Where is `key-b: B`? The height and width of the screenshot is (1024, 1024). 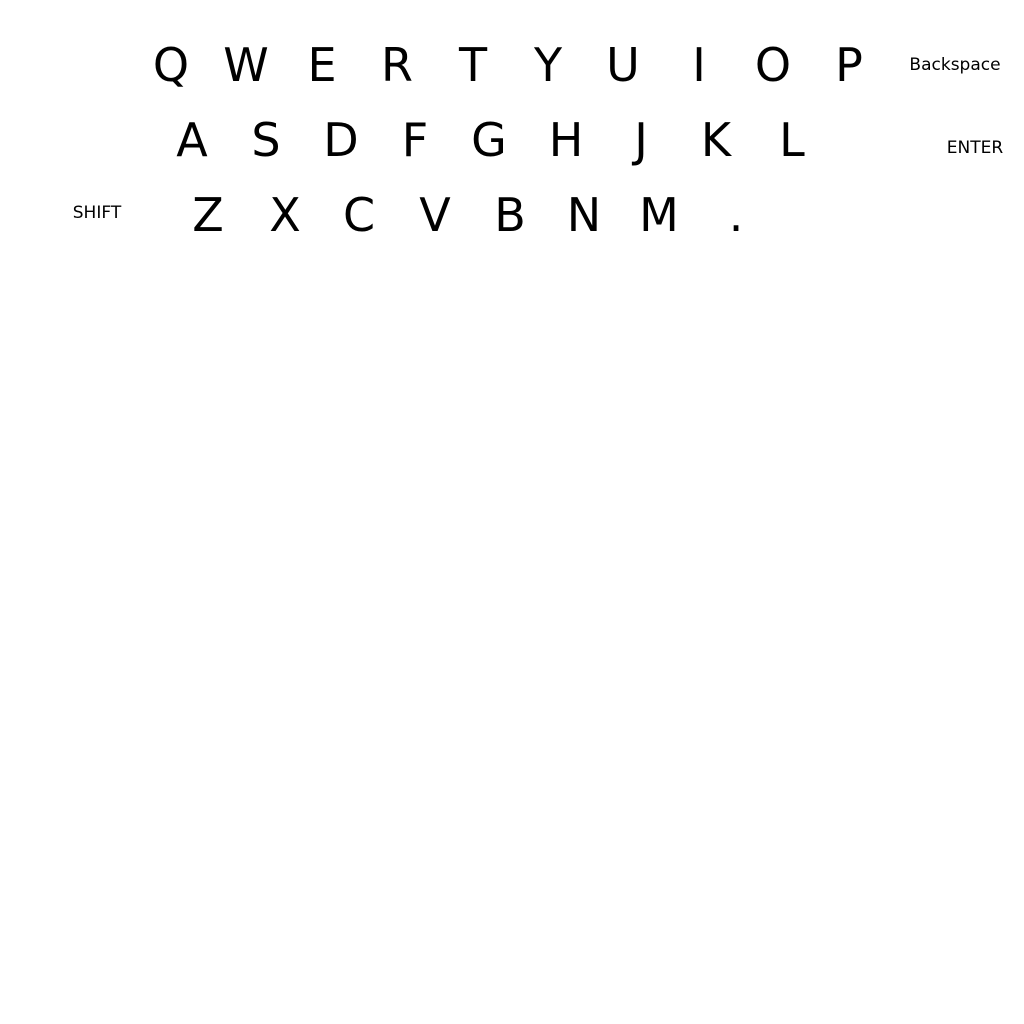 key-b: B is located at coordinates (510, 215).